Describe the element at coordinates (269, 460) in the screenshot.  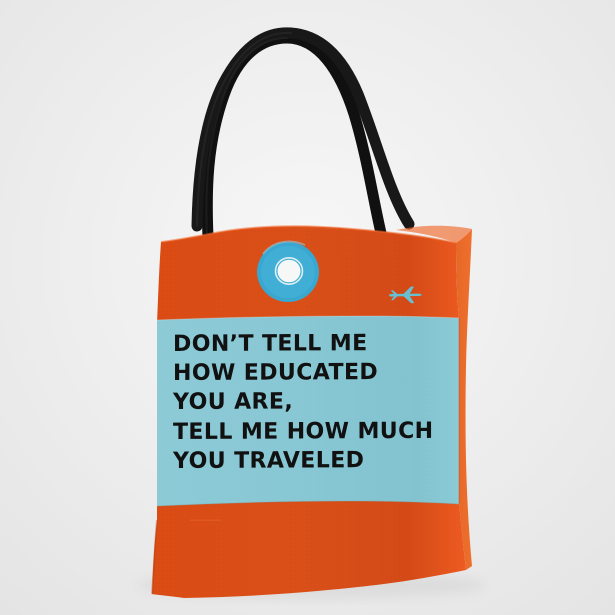
I see `quote-line-5: YOU TRAVELED` at that location.